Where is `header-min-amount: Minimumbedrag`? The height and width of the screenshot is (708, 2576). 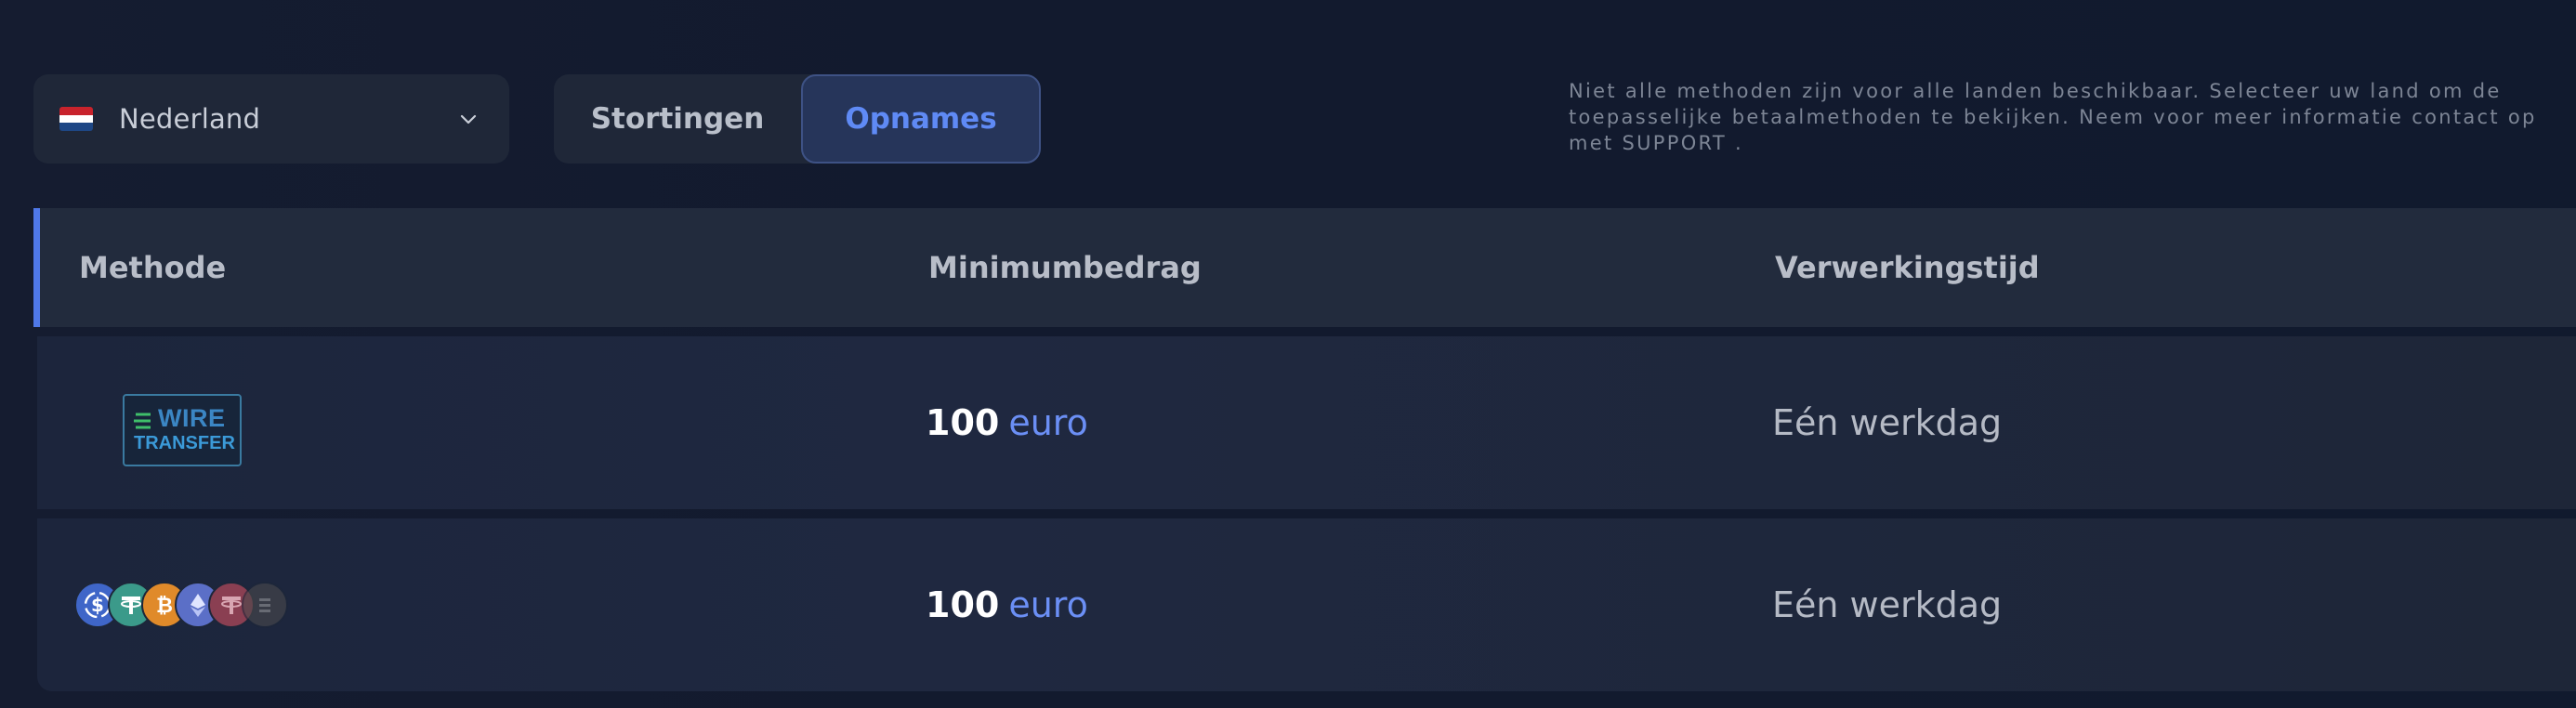
header-min-amount: Minimumbedrag is located at coordinates (1065, 268).